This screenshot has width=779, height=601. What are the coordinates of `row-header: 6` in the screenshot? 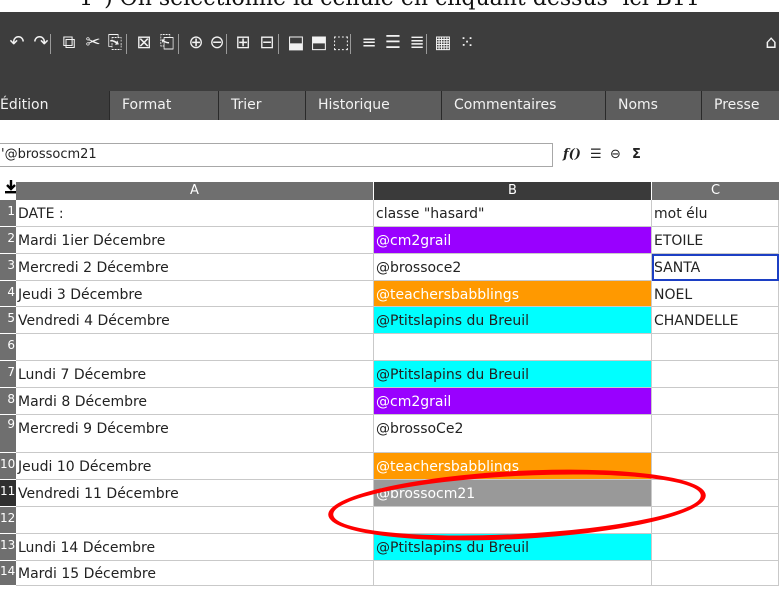 It's located at (8, 347).